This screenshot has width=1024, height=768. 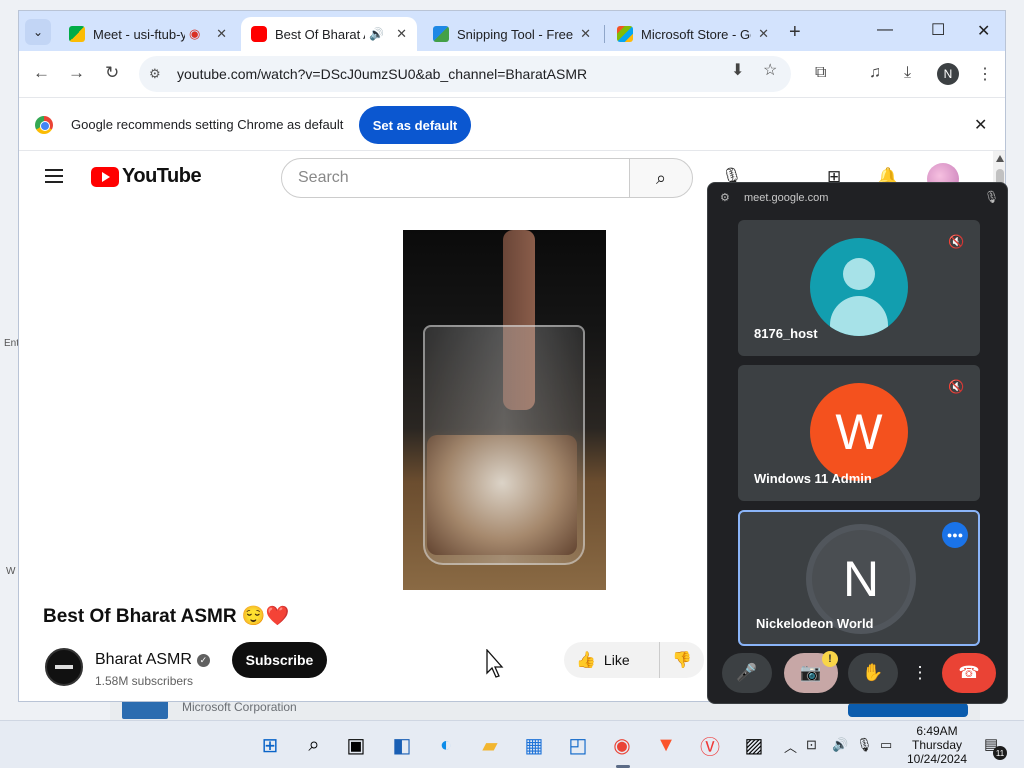 I want to click on site-info-icon: ⚙, so click(x=159, y=74).